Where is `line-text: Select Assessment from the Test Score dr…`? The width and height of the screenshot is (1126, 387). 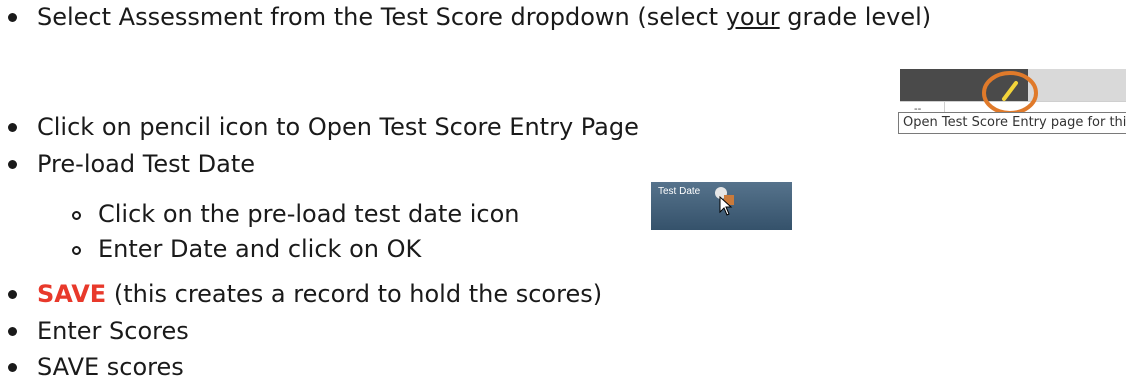 line-text: Select Assessment from the Test Score dr… is located at coordinates (484, 17).